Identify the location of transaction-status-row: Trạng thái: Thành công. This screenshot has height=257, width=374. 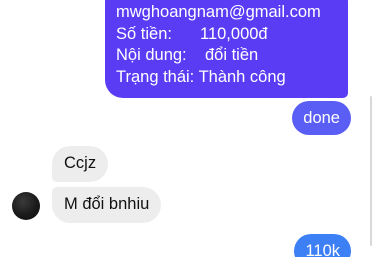
(232, 78).